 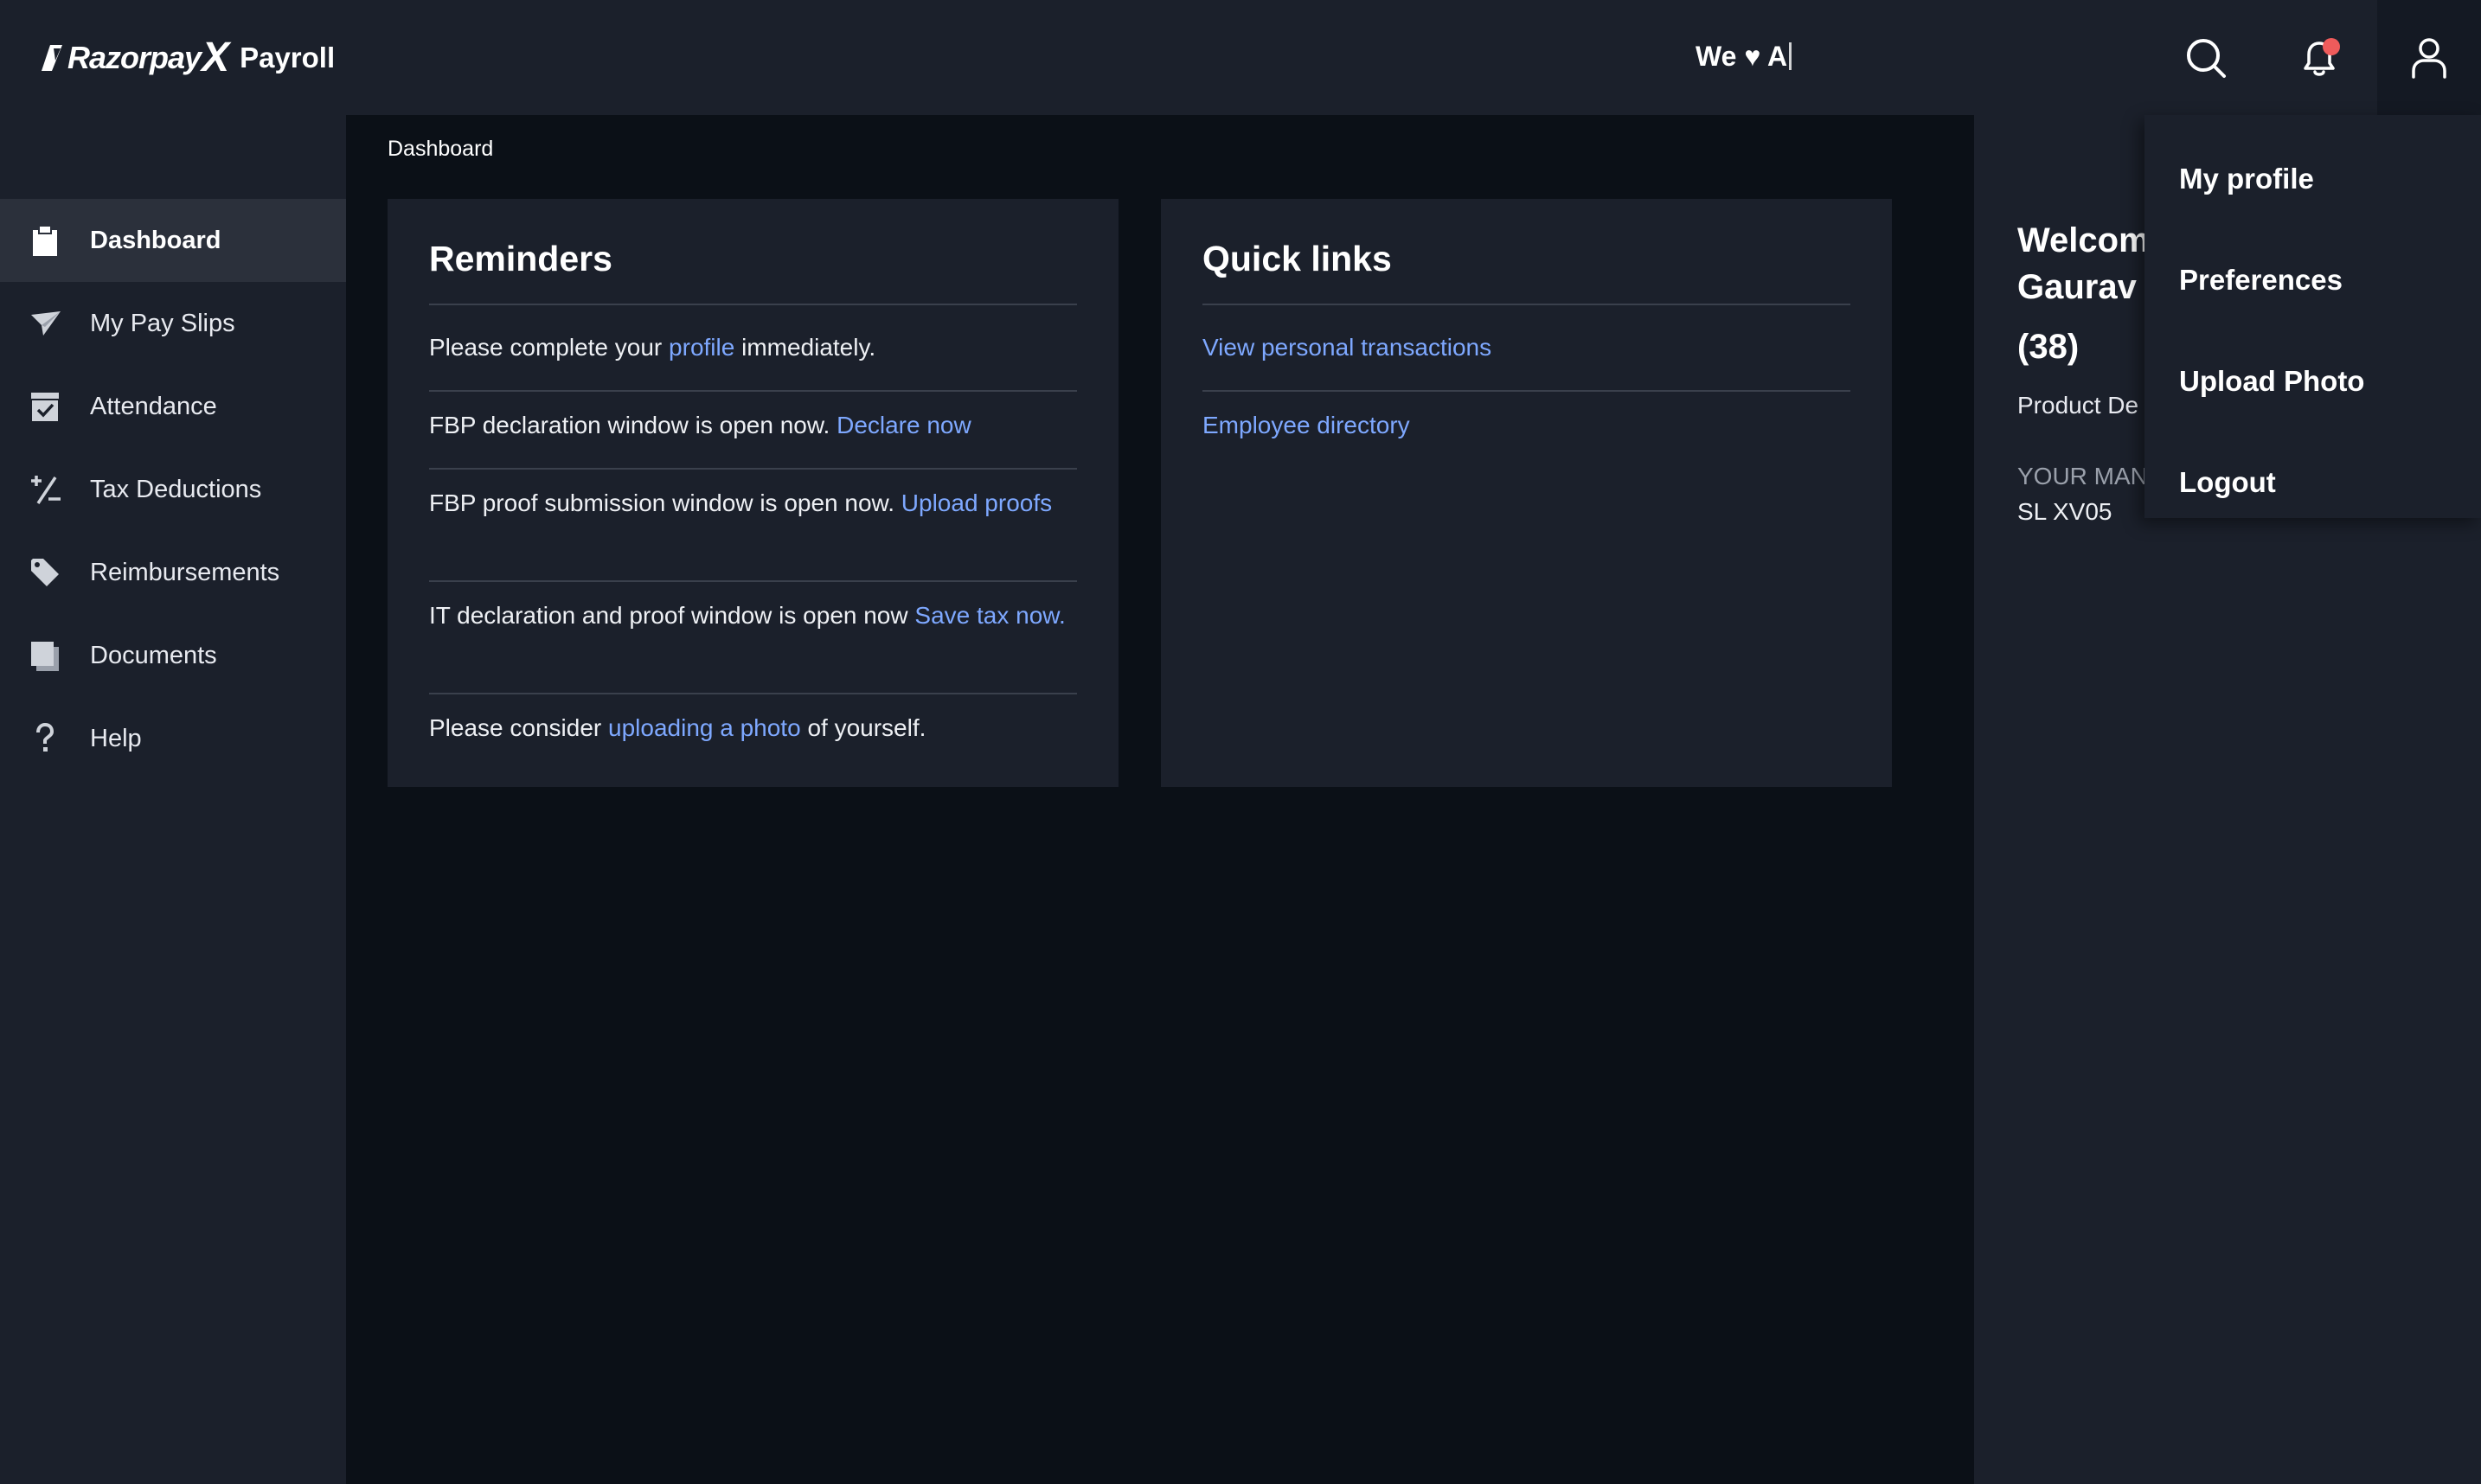 What do you see at coordinates (1347, 347) in the screenshot?
I see `view-personal-transactions-link: View personal transactions` at bounding box center [1347, 347].